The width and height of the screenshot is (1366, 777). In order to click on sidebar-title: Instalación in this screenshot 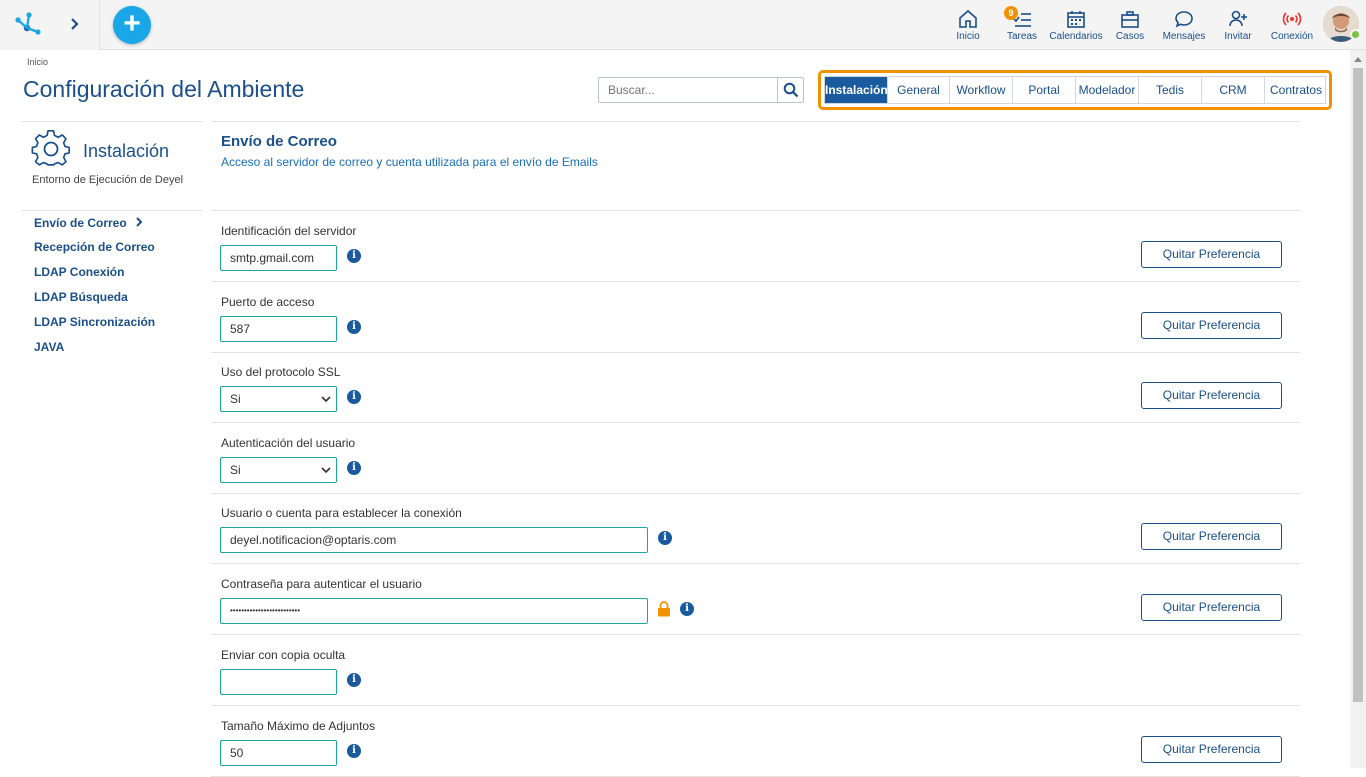, I will do `click(126, 151)`.